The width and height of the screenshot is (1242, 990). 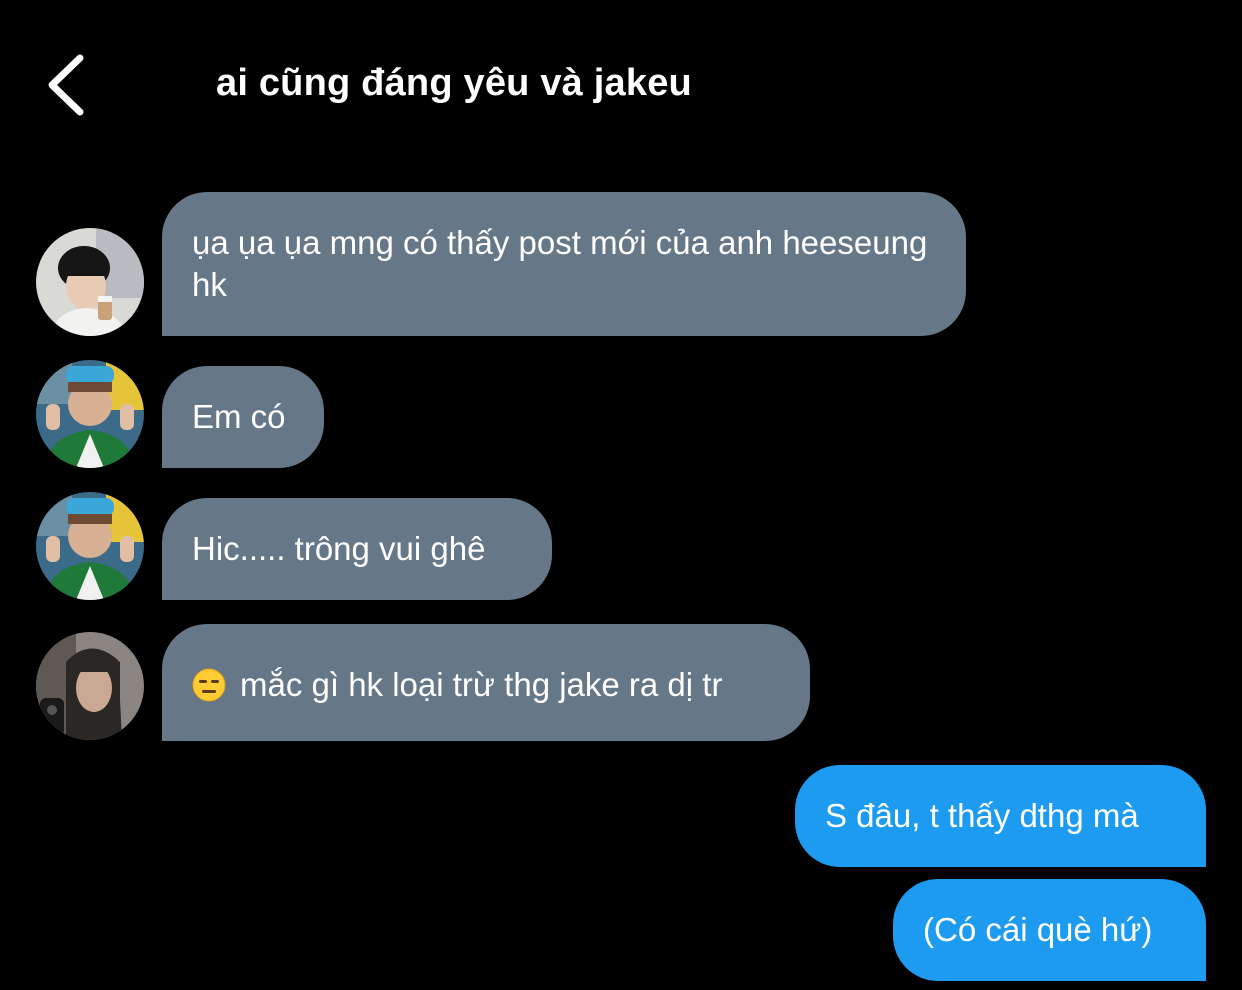 I want to click on message-bubble-incoming: Em có, so click(x=243, y=417).